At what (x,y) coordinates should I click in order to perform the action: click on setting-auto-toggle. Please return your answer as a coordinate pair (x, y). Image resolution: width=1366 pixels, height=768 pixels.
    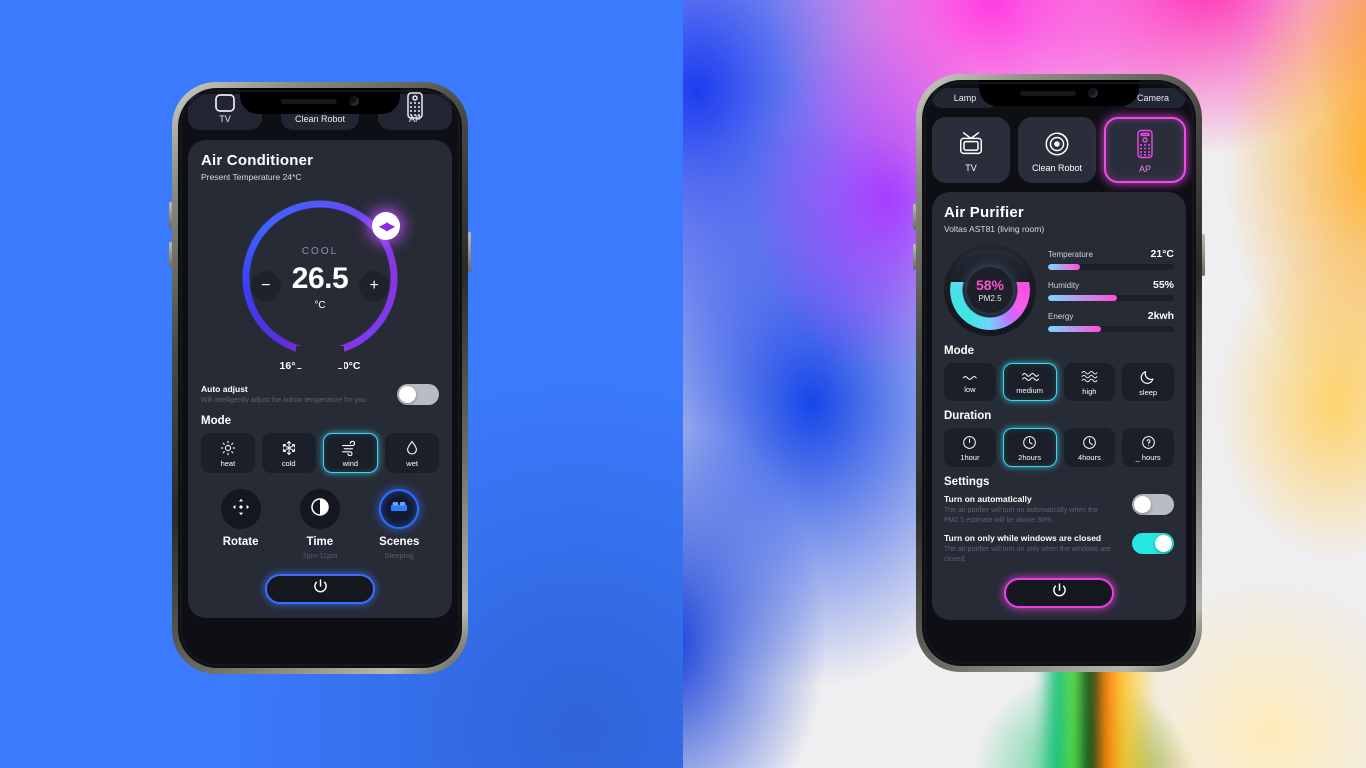
    Looking at the image, I should click on (1153, 504).